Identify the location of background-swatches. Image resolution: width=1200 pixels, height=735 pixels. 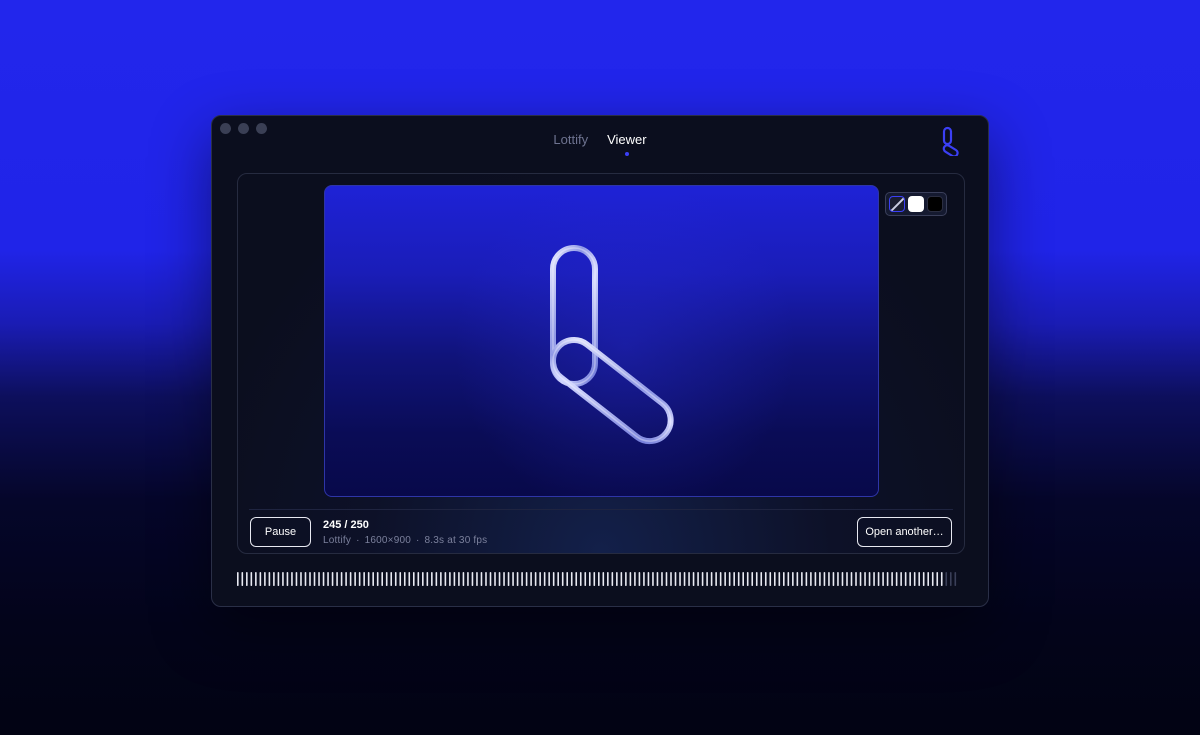
(916, 204).